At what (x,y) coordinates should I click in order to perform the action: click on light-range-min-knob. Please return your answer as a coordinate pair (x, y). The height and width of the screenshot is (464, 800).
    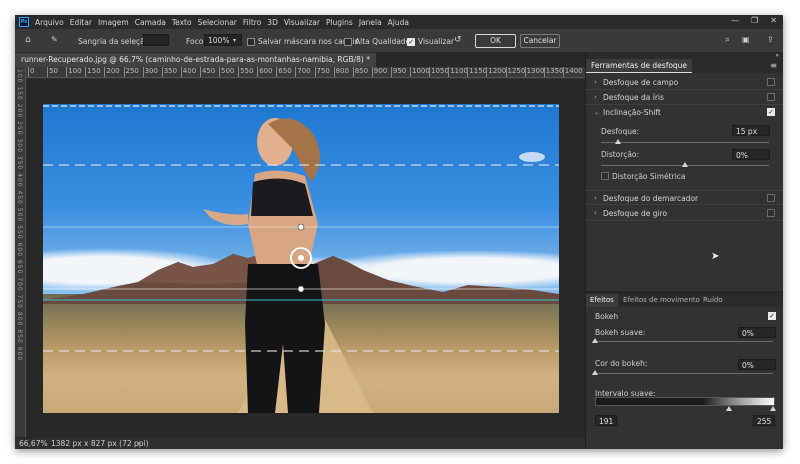
    Looking at the image, I should click on (729, 408).